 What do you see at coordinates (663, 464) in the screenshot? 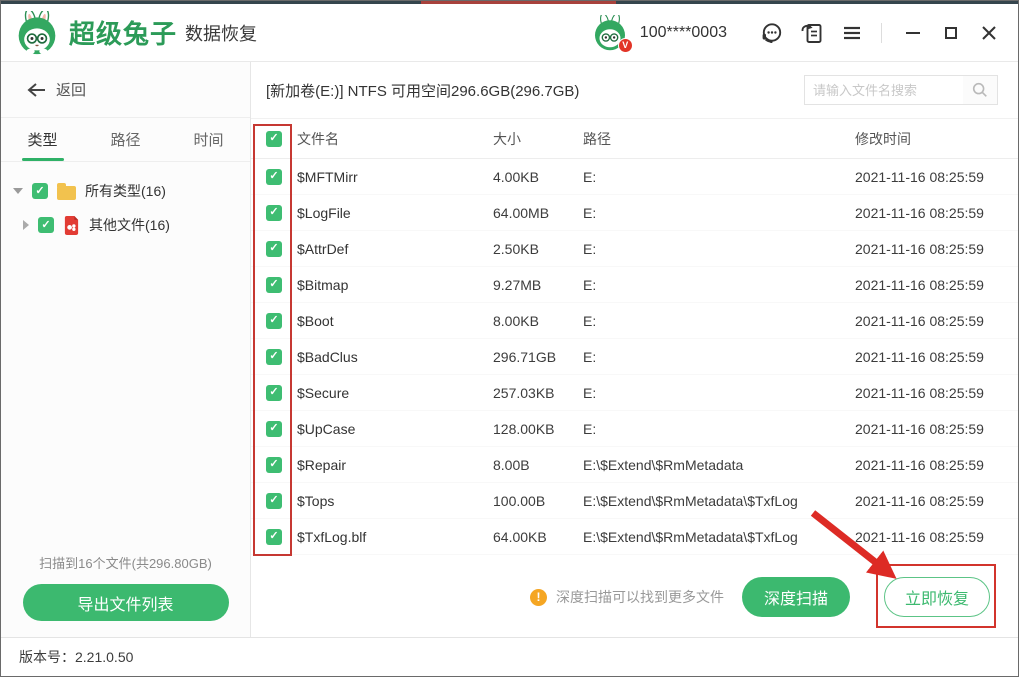
I see `cell-file-path: E:\$Extend\$RmMetadata` at bounding box center [663, 464].